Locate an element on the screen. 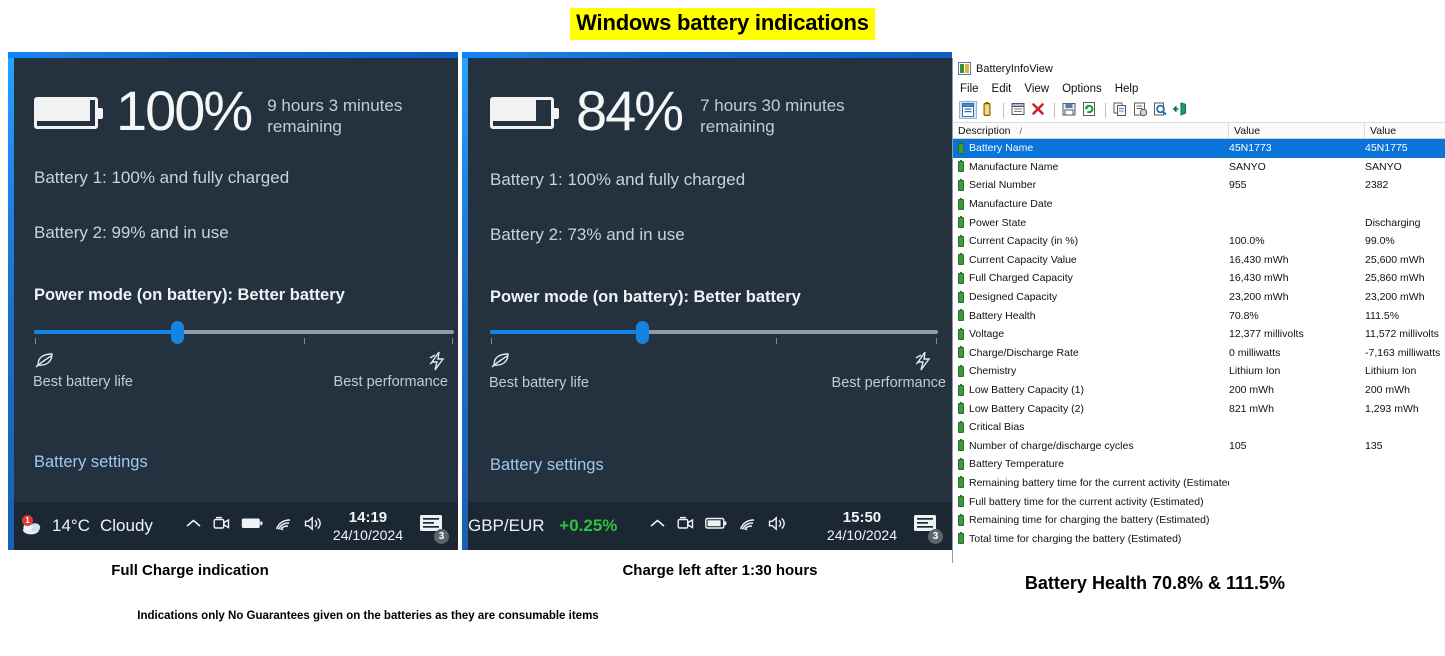 This screenshot has width=1445, height=656. column-headers: Description / Value Value is located at coordinates (1199, 130).